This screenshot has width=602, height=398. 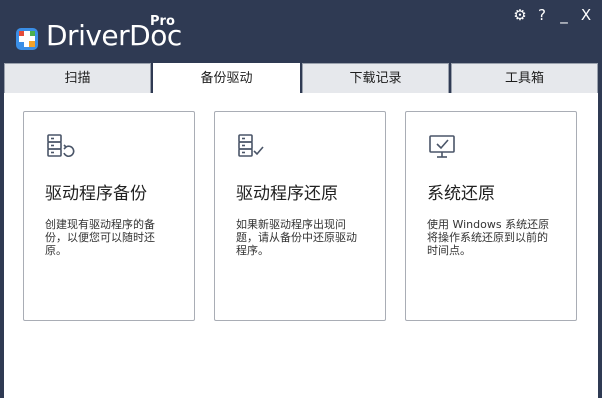 I want to click on driver-restore-title: 驱动程序还原, so click(x=287, y=194).